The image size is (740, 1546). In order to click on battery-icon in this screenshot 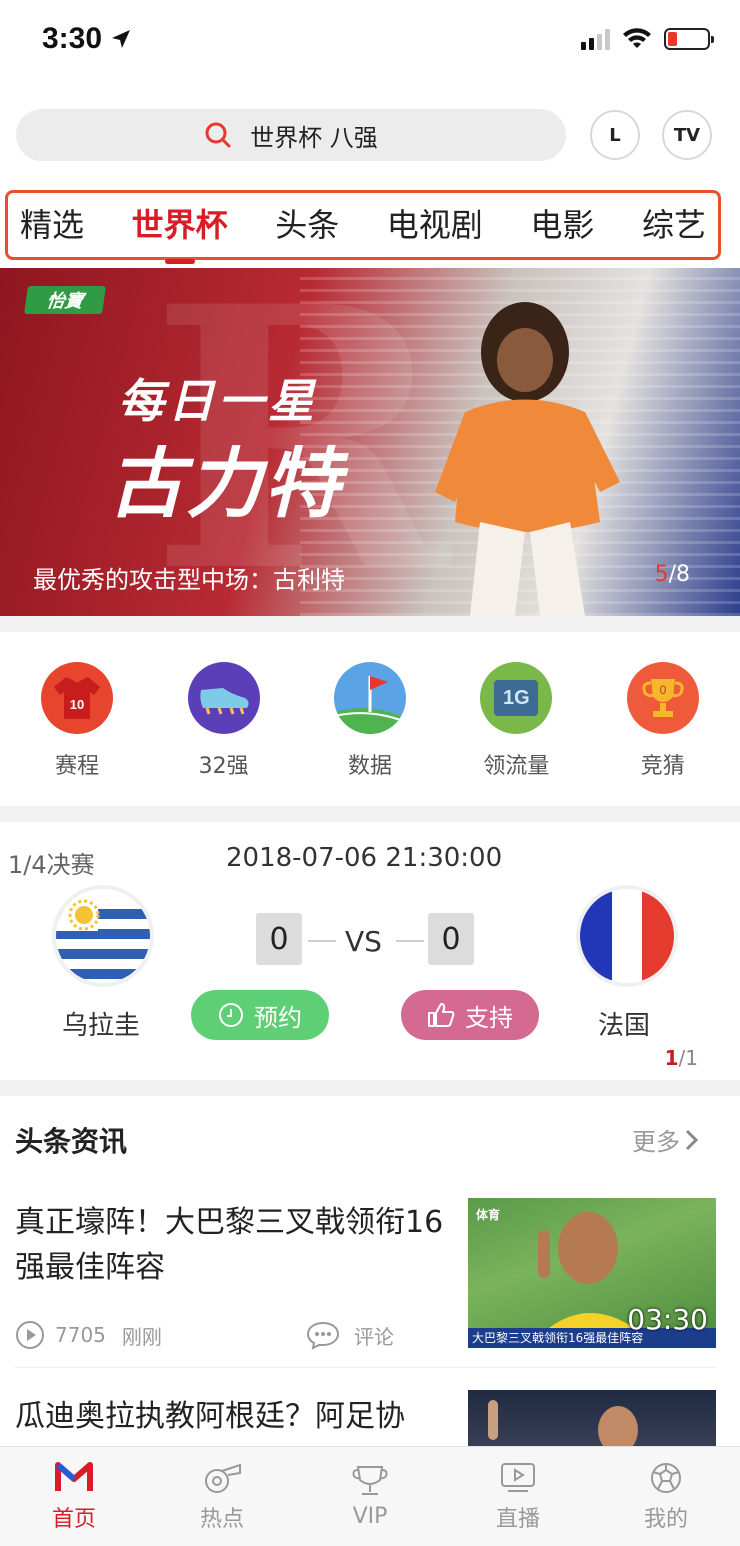, I will do `click(689, 39)`.